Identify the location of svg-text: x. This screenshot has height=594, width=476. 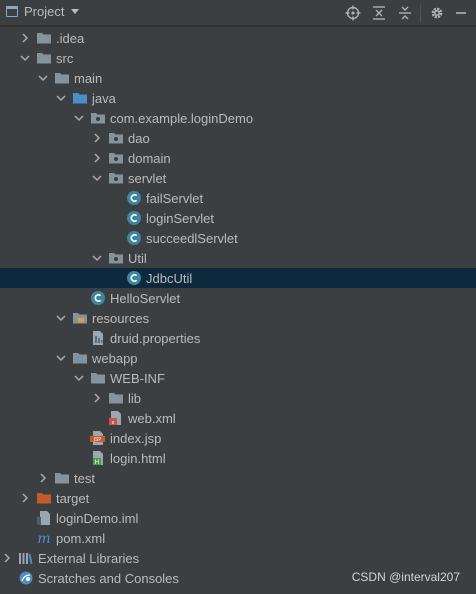
(113, 423).